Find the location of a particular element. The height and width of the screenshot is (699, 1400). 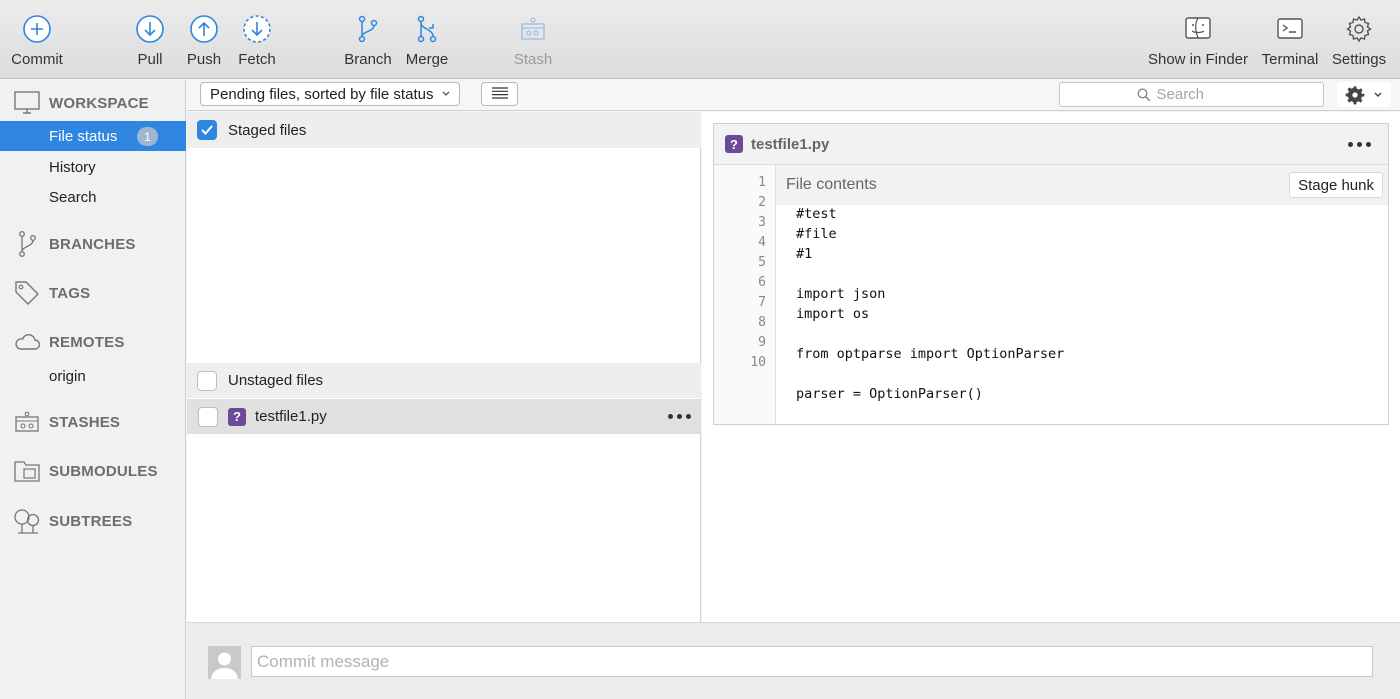

sidebar-item-history: History is located at coordinates (93, 167).